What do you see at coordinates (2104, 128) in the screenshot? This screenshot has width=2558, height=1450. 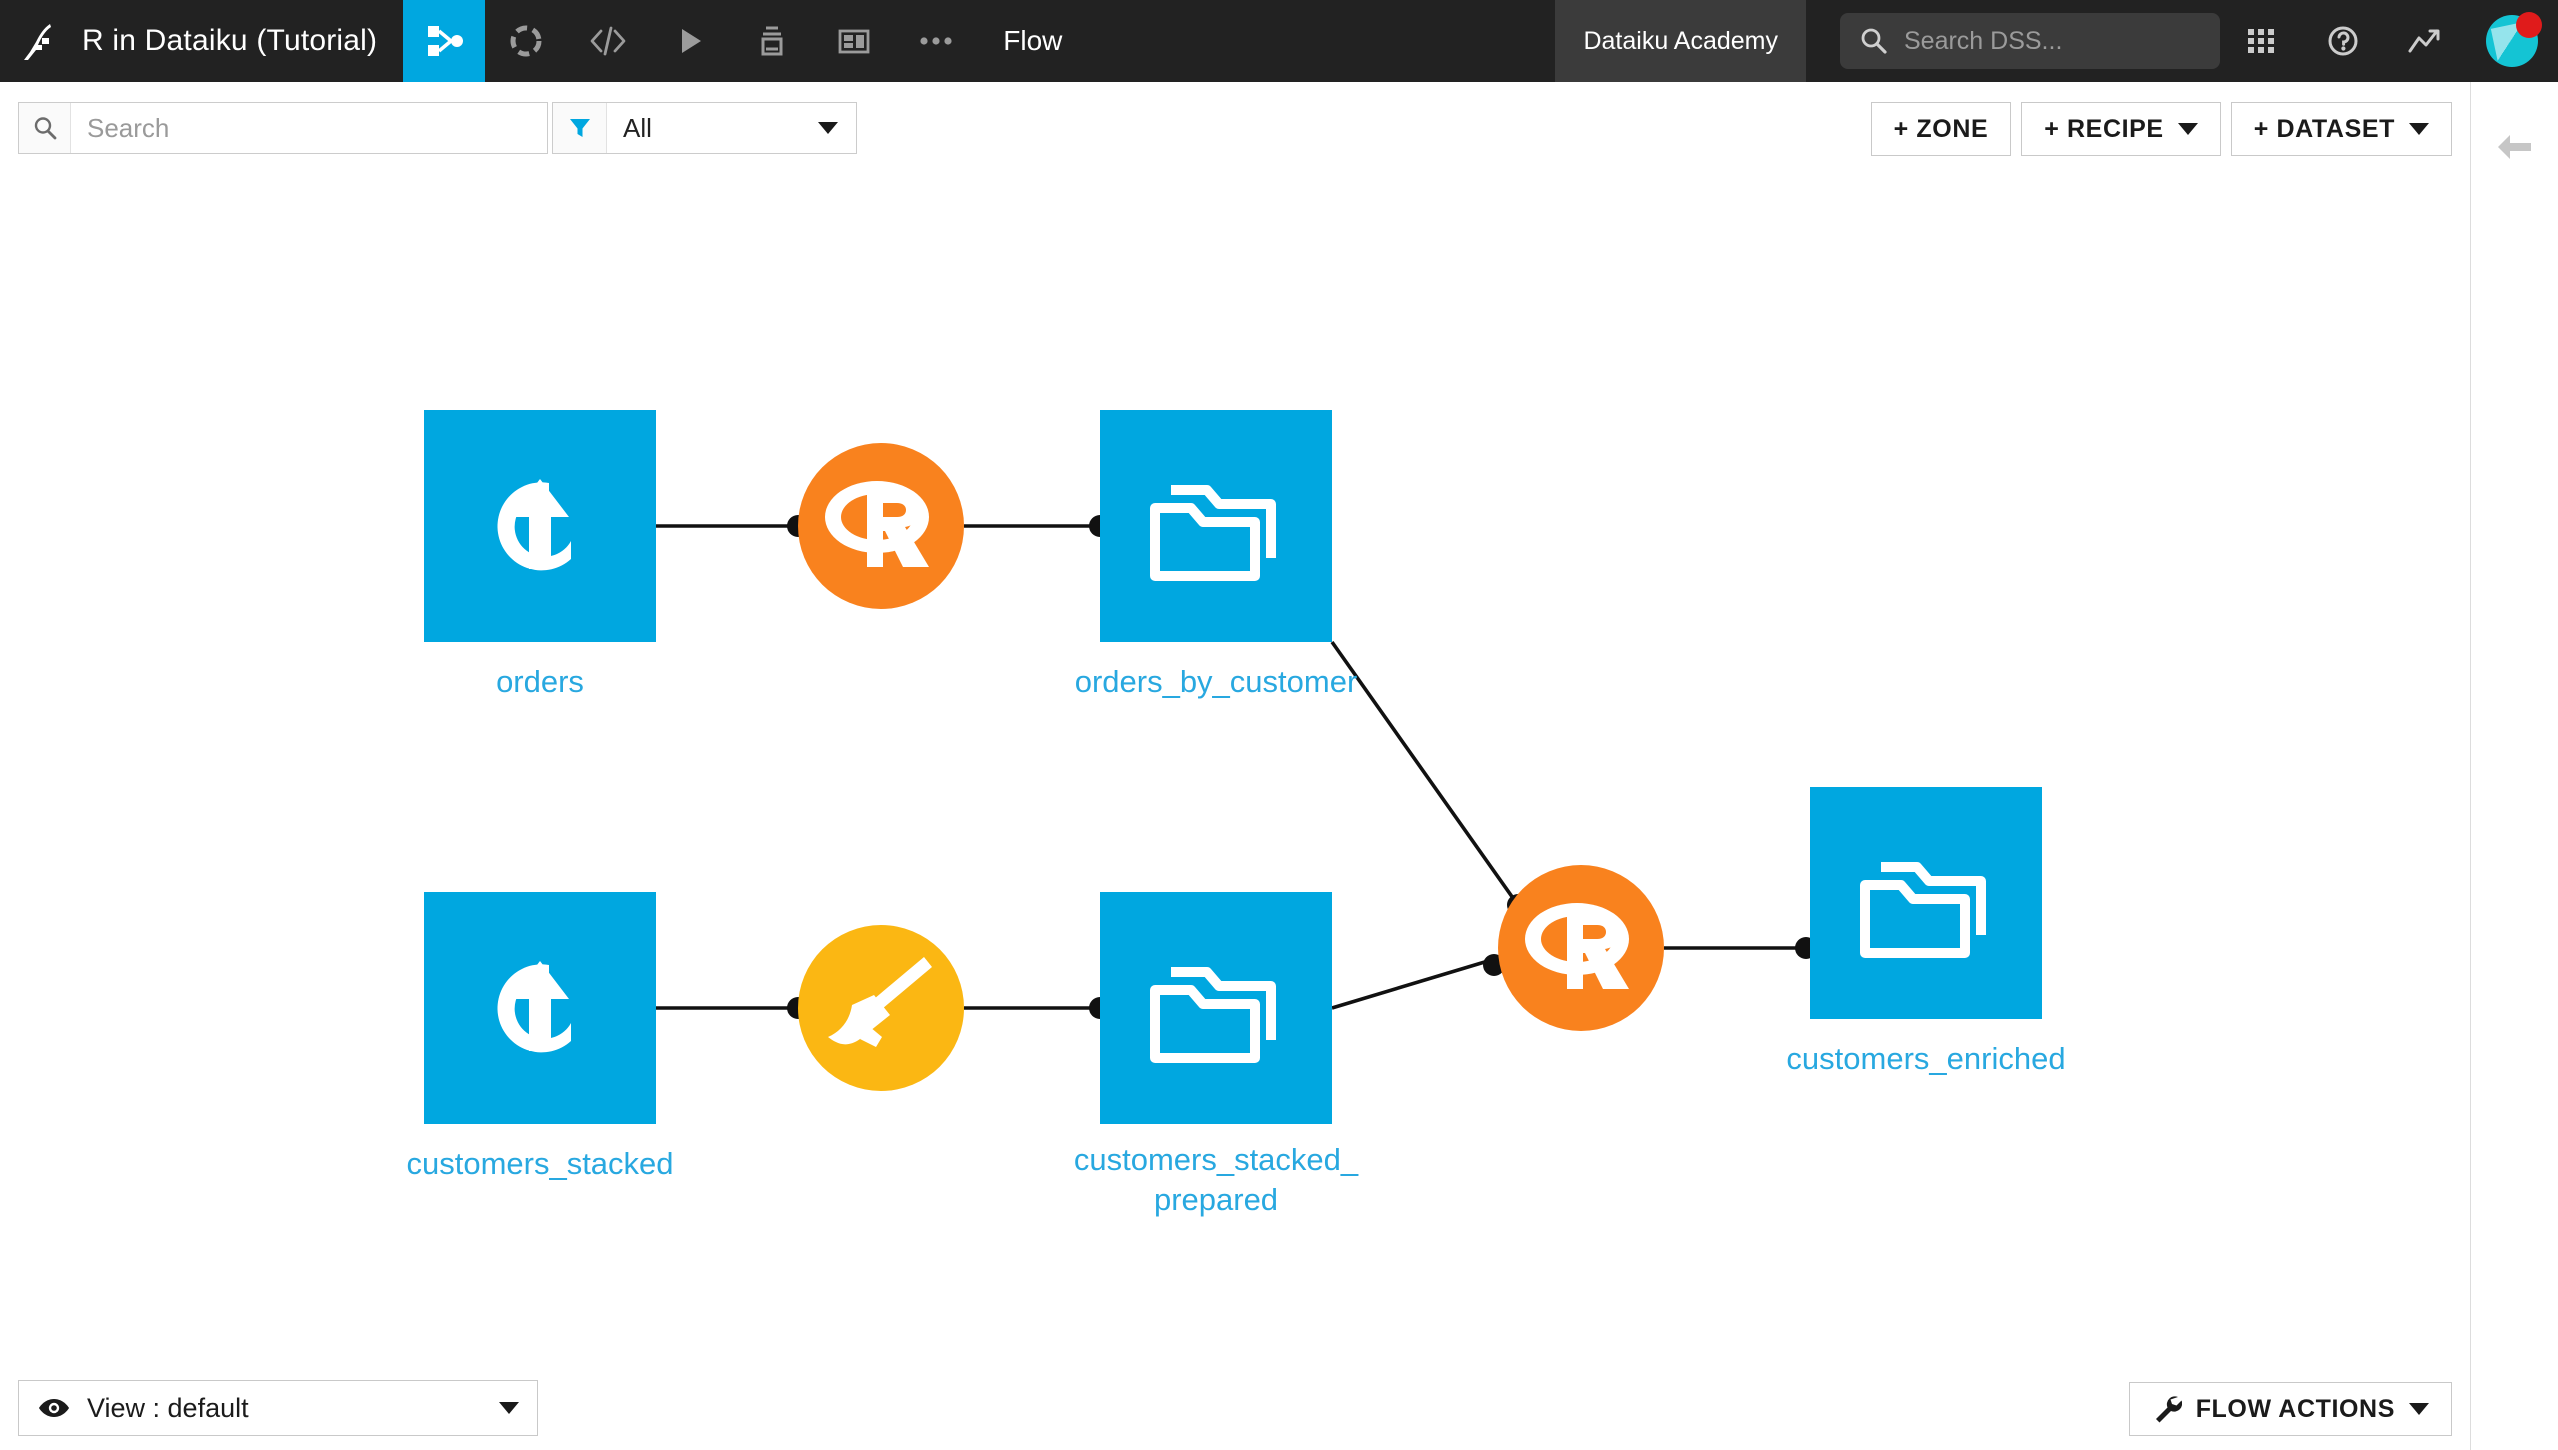 I see `add-recipe-label: + RECIPE` at bounding box center [2104, 128].